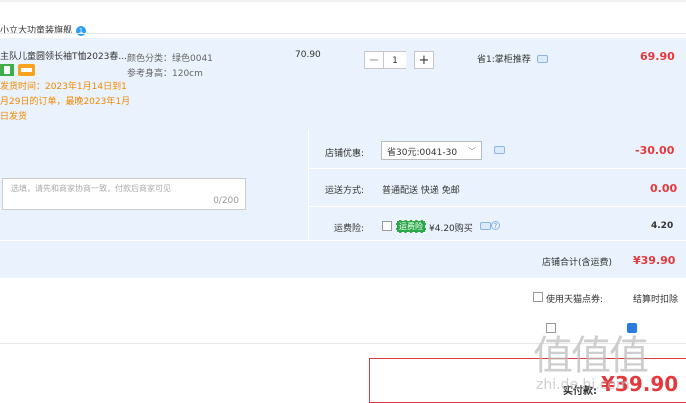 Image resolution: width=686 pixels, height=403 pixels. Describe the element at coordinates (424, 60) in the screenshot. I see `qty-increase-button: +` at that location.